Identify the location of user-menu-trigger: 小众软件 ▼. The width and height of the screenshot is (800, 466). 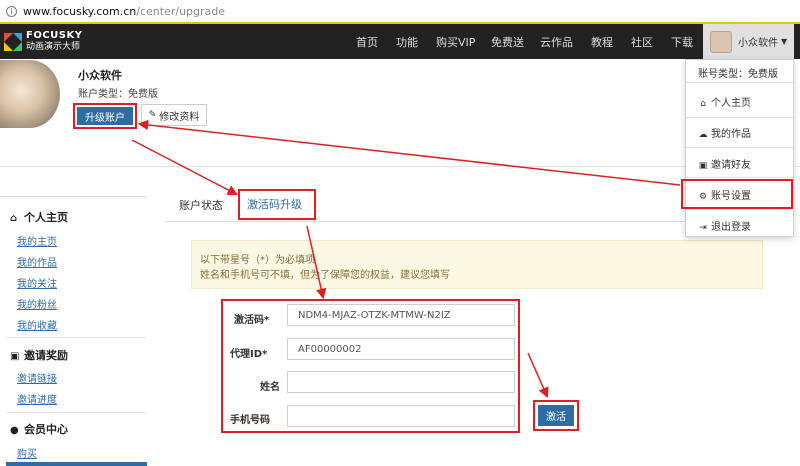
(748, 41).